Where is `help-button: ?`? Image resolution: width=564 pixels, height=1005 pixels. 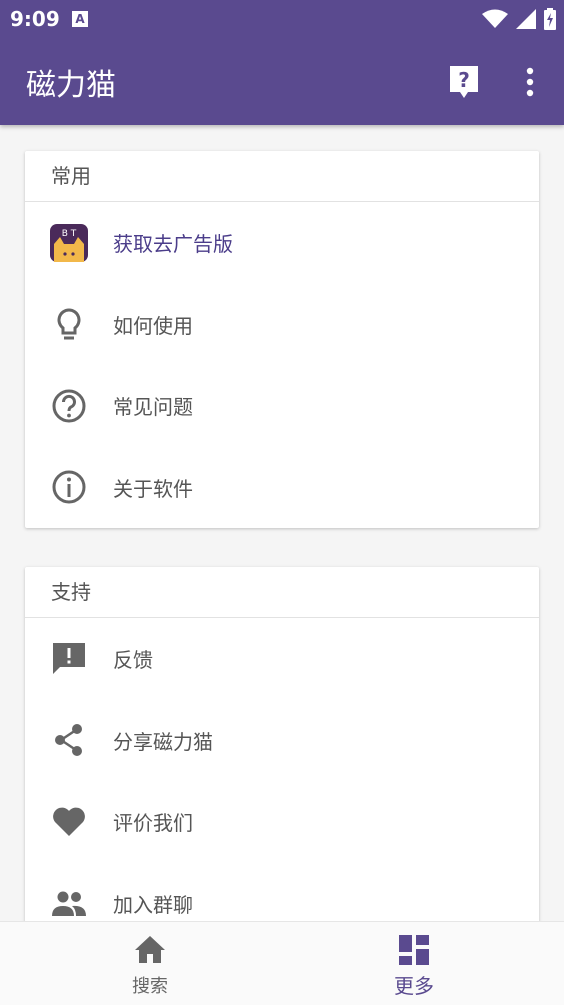
help-button: ? is located at coordinates (464, 82).